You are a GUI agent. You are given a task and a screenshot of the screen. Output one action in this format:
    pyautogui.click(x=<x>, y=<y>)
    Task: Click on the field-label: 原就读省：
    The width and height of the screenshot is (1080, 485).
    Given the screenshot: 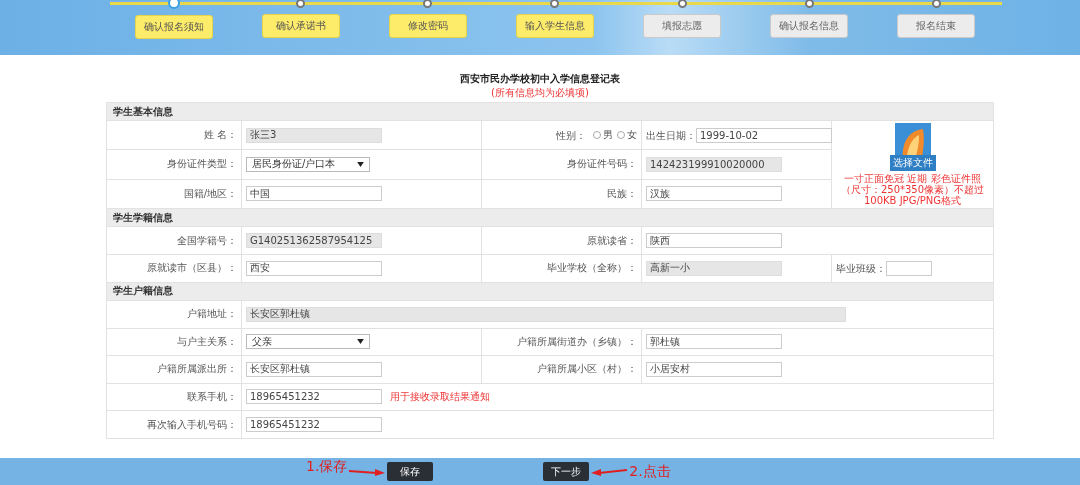 What is the action you would take?
    pyautogui.click(x=612, y=240)
    